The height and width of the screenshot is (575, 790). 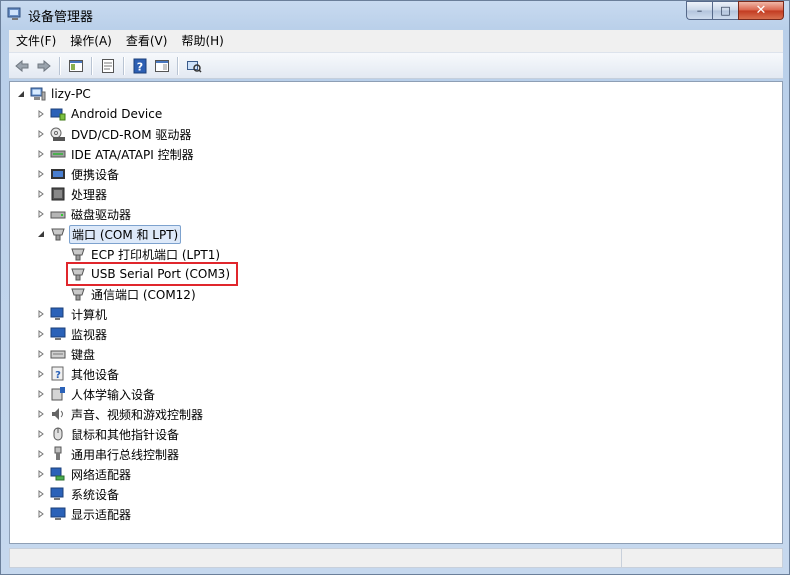 I want to click on tree-item-ports: 端口 (COM 和 LPT), so click(x=109, y=234).